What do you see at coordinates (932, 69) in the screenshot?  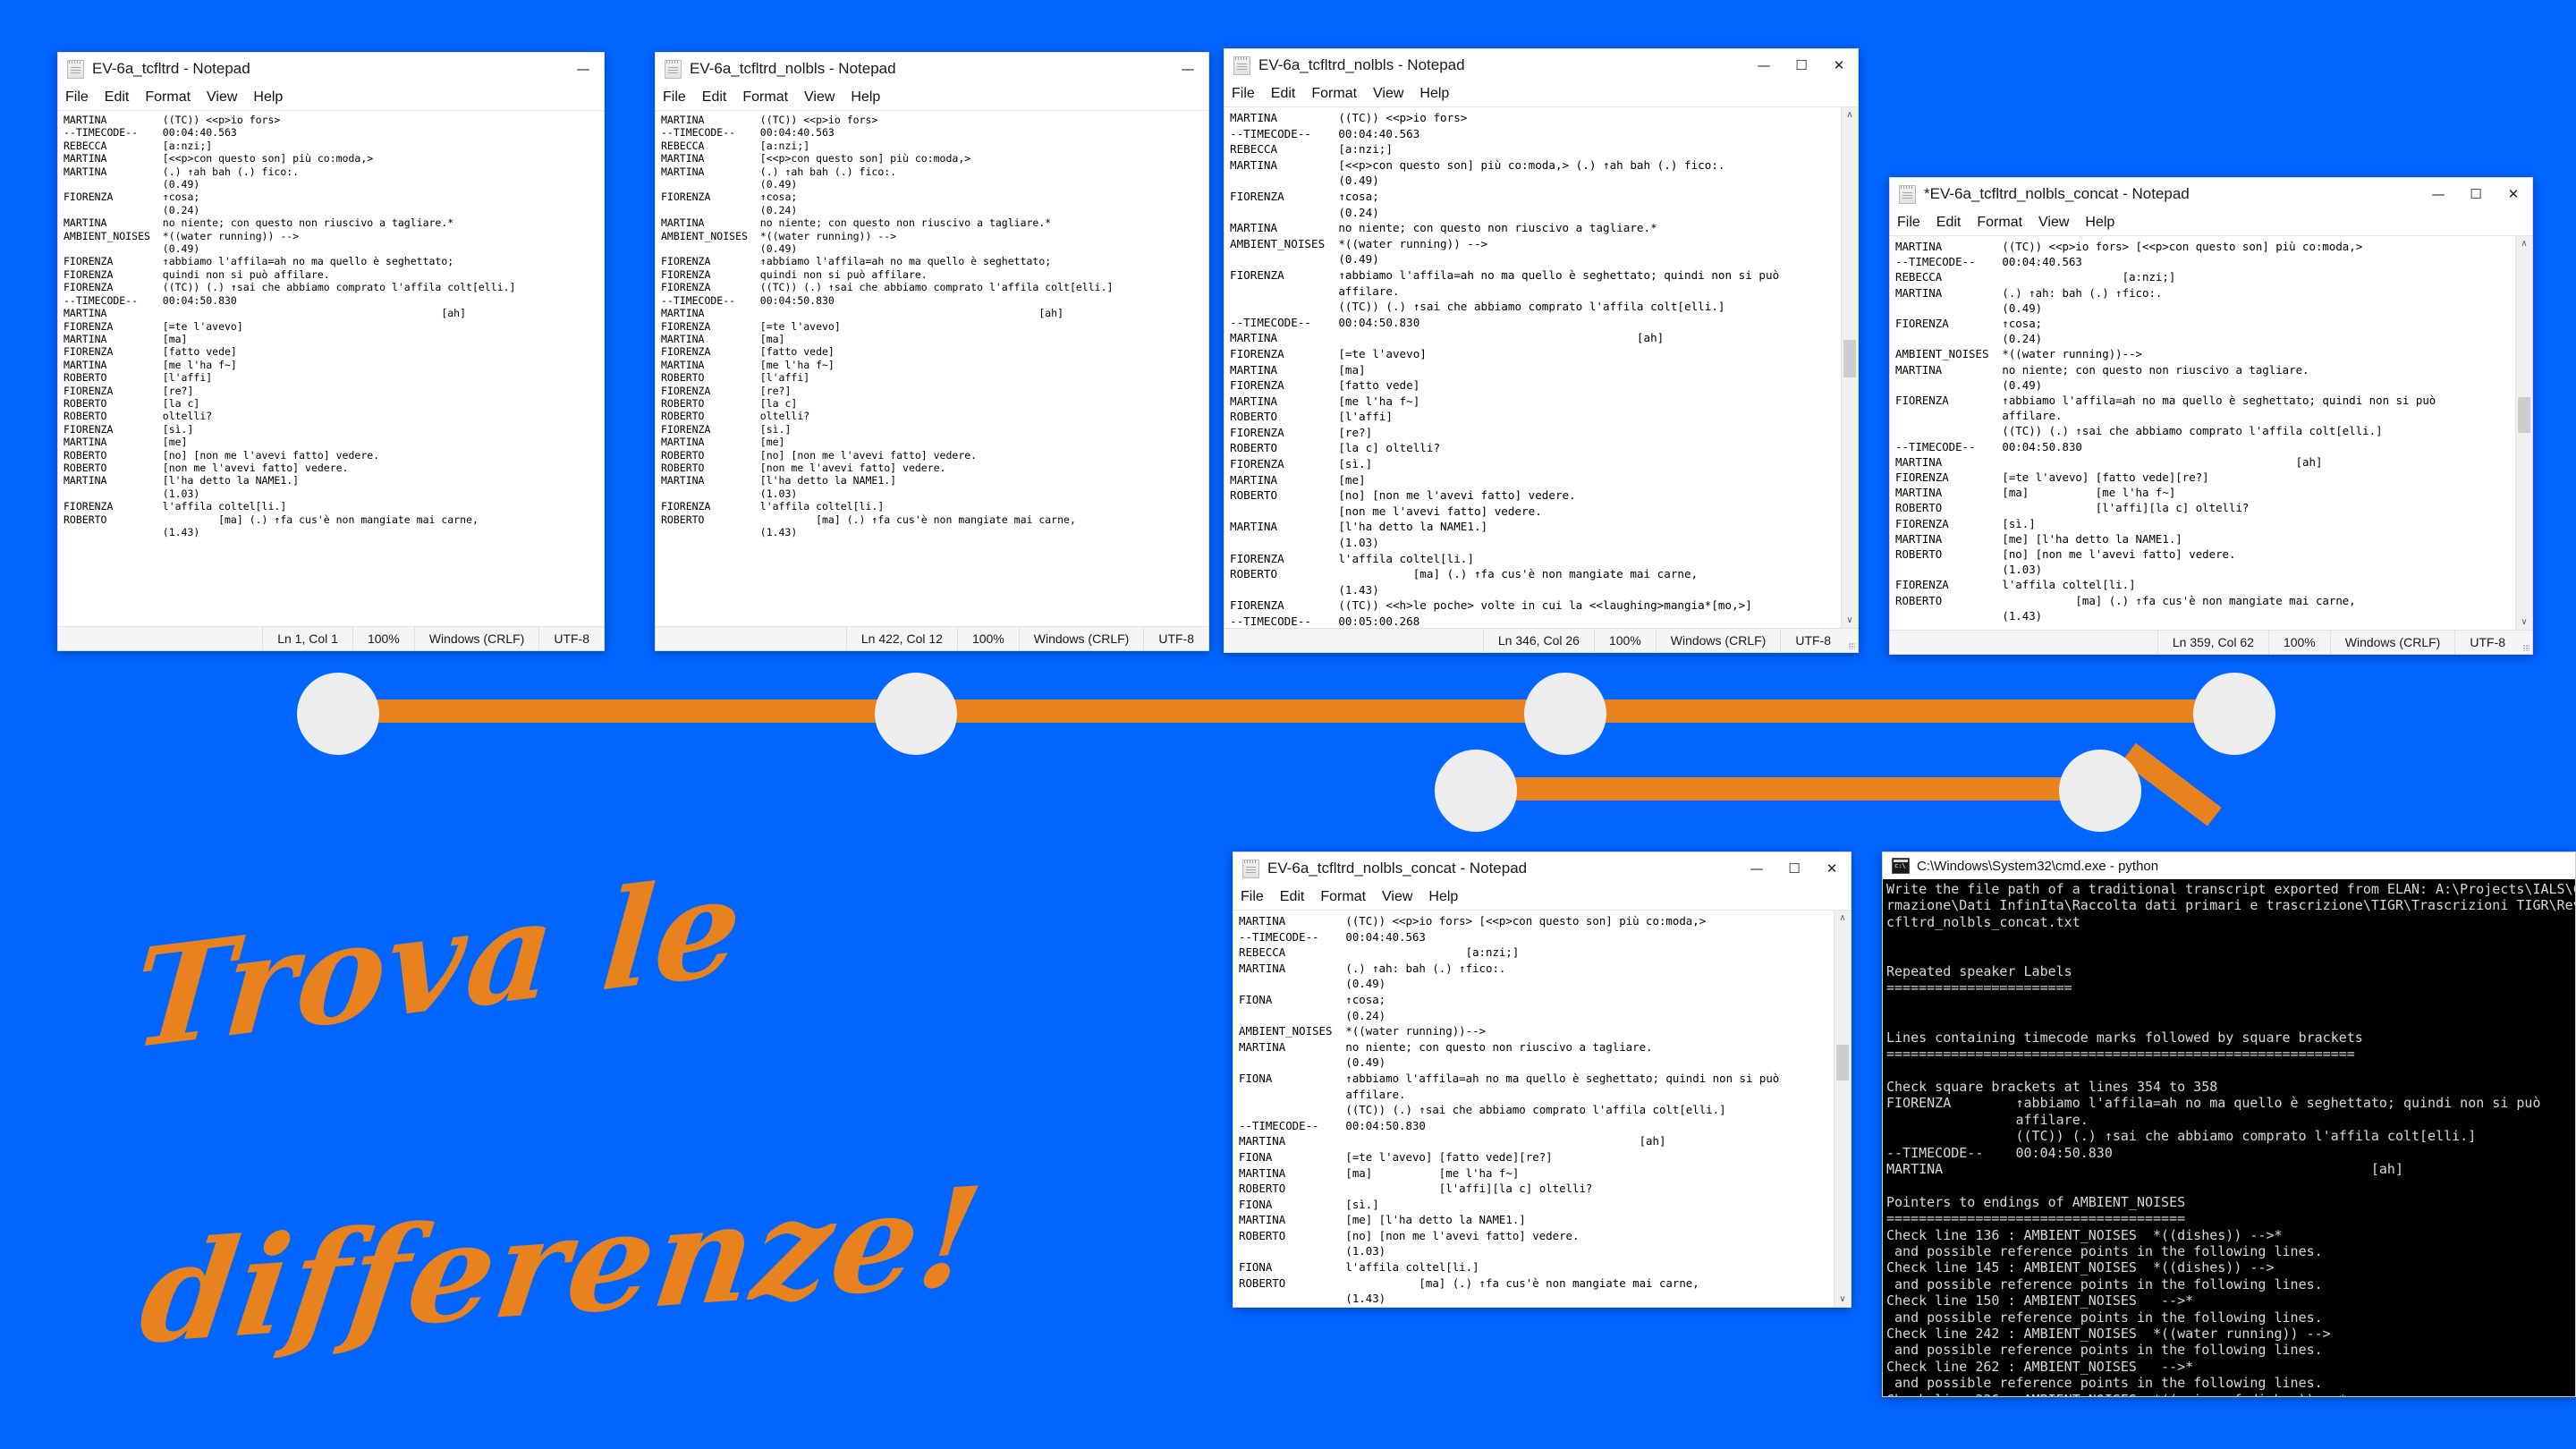 I see `title-bar: EV-6a_tcfltrd_nolbls - Notepad —` at bounding box center [932, 69].